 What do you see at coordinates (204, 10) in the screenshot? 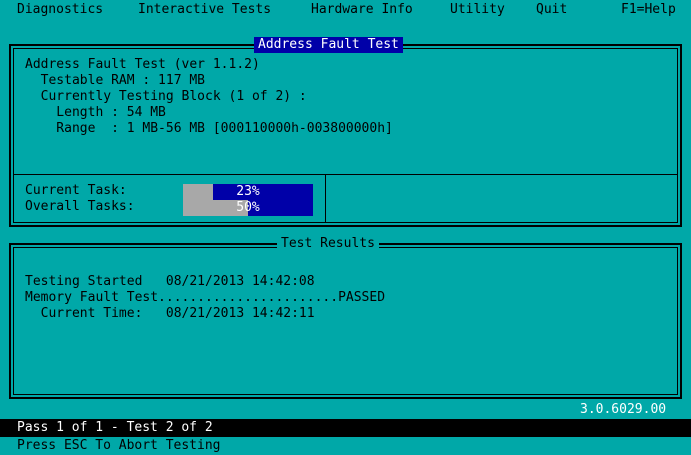
I see `menu-interactive-tests: Interactive Tests` at bounding box center [204, 10].